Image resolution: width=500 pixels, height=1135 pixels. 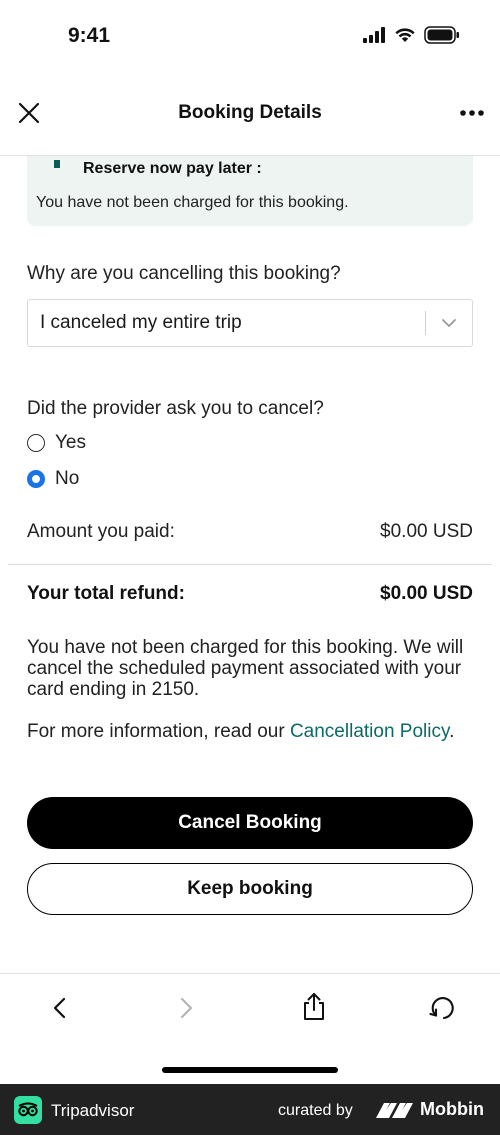 I want to click on signal-icon, so click(x=374, y=35).